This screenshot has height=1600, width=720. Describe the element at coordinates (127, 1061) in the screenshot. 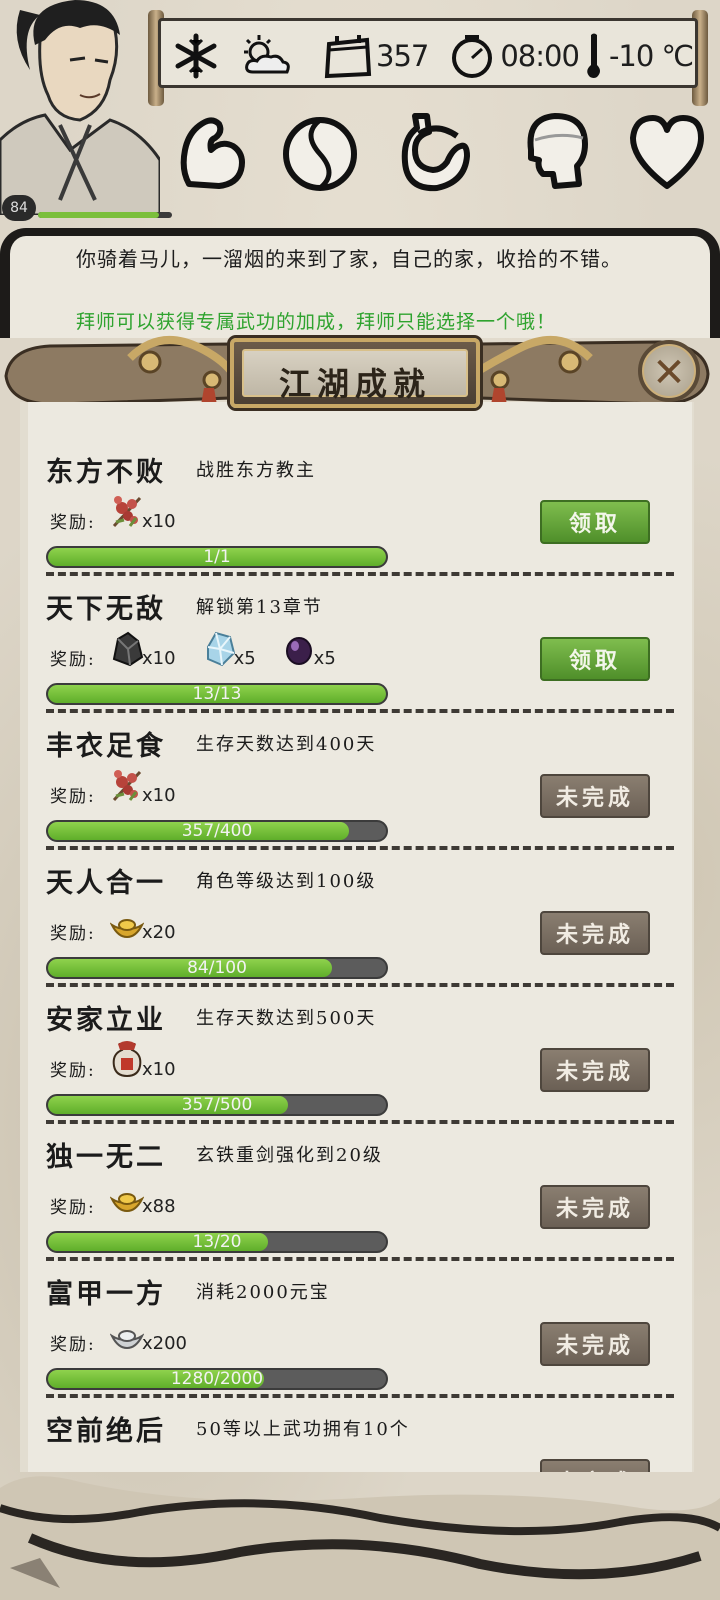

I see `wine-jar-icon` at that location.